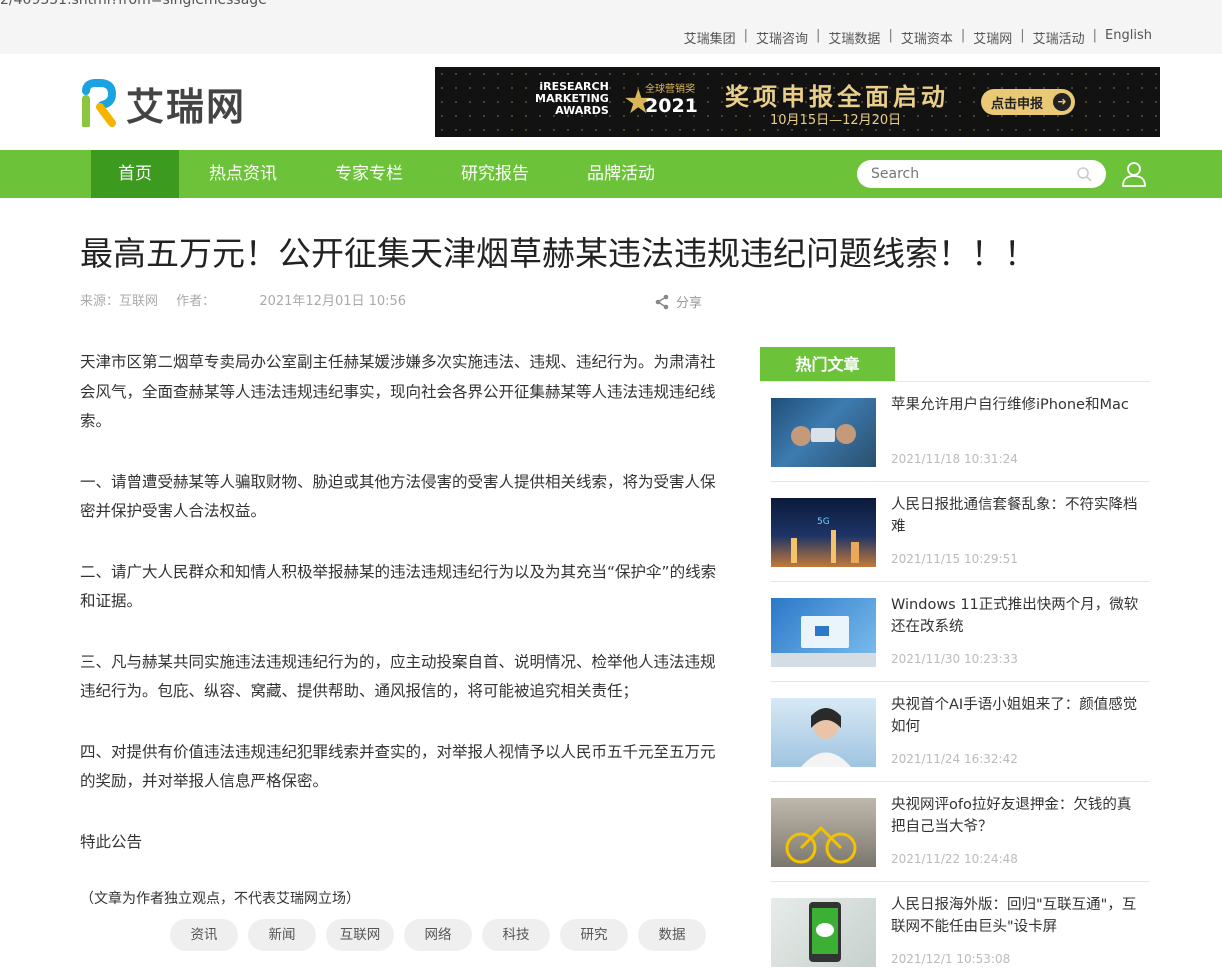 The width and height of the screenshot is (1222, 969). Describe the element at coordinates (954, 759) in the screenshot. I see `sidebar-article-date: 2021/11/24 16:32:42` at that location.